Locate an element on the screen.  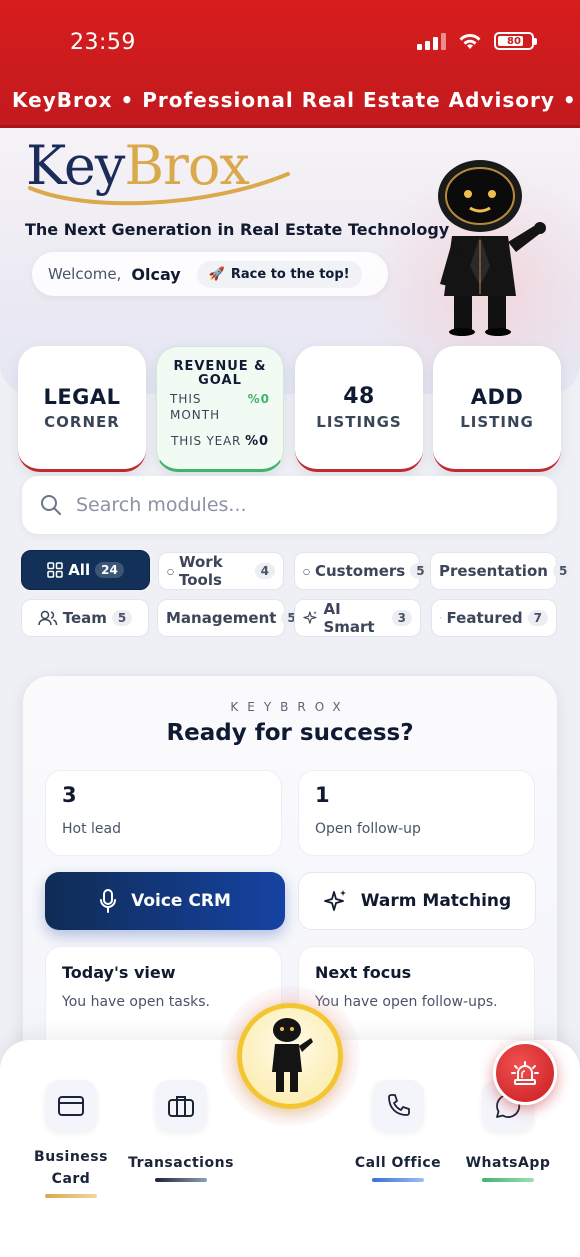
filter-ai-smart: AI Smart 3 is located at coordinates (357, 618).